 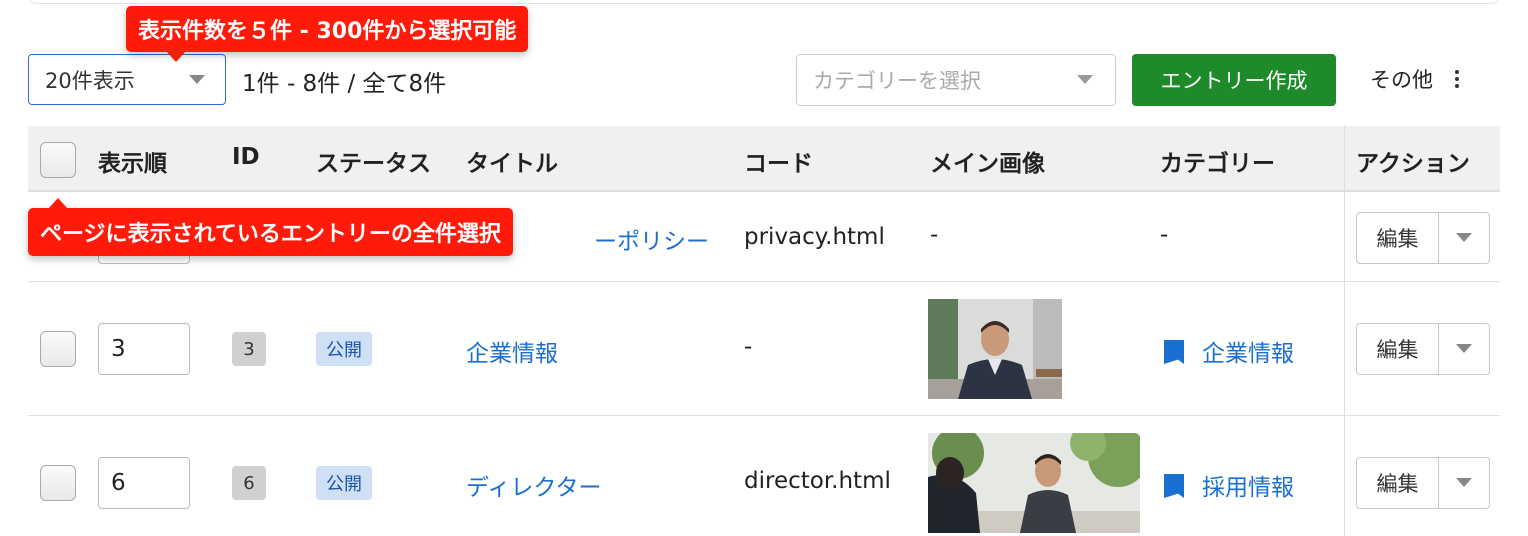 What do you see at coordinates (1457, 79) in the screenshot?
I see `kebab-menu-icon` at bounding box center [1457, 79].